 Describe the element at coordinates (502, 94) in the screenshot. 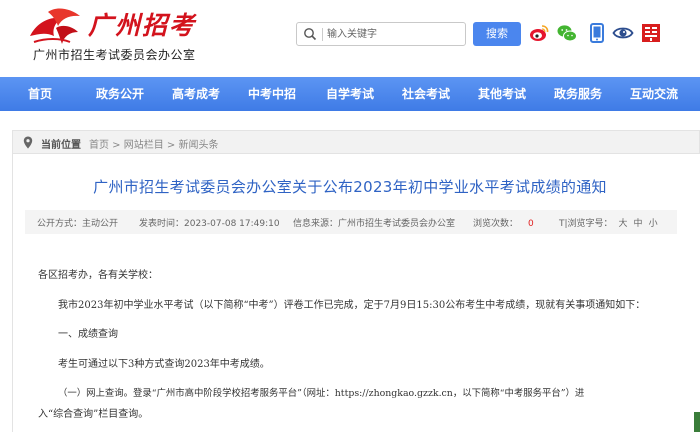

I see `nav-item-other-exams: 其他考试` at that location.